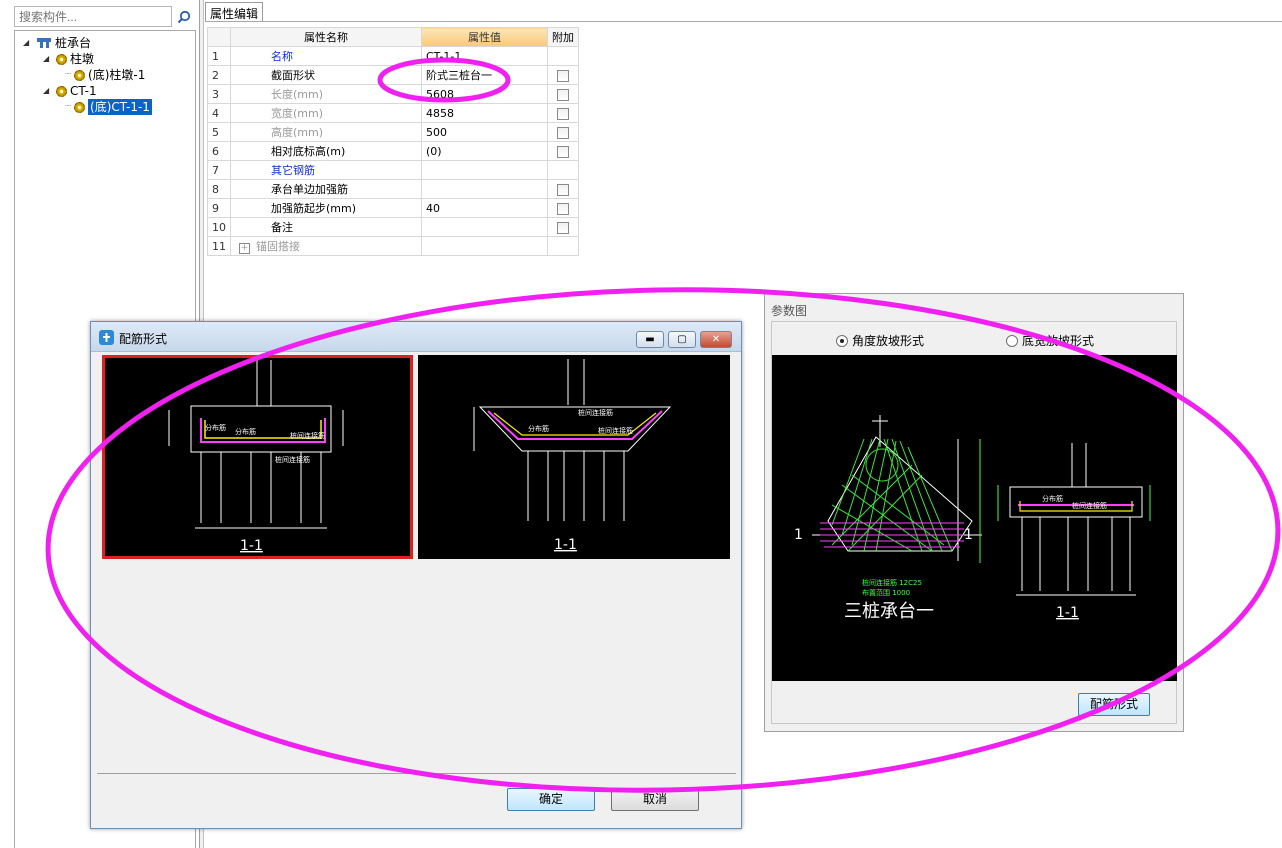  I want to click on rebar-form-button: 配筋形式, so click(1114, 704).